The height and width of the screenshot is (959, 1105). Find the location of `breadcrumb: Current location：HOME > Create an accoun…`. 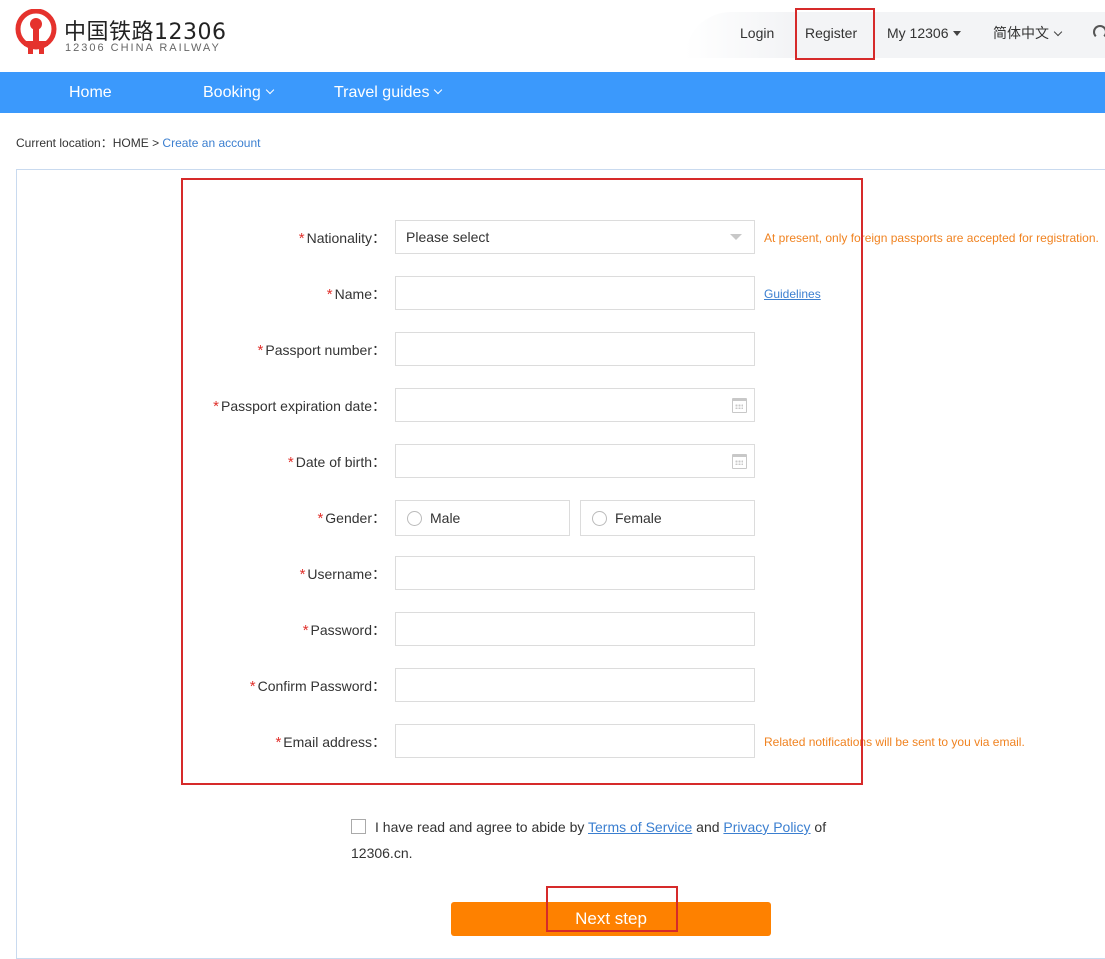

breadcrumb: Current location：HOME > Create an accoun… is located at coordinates (138, 142).